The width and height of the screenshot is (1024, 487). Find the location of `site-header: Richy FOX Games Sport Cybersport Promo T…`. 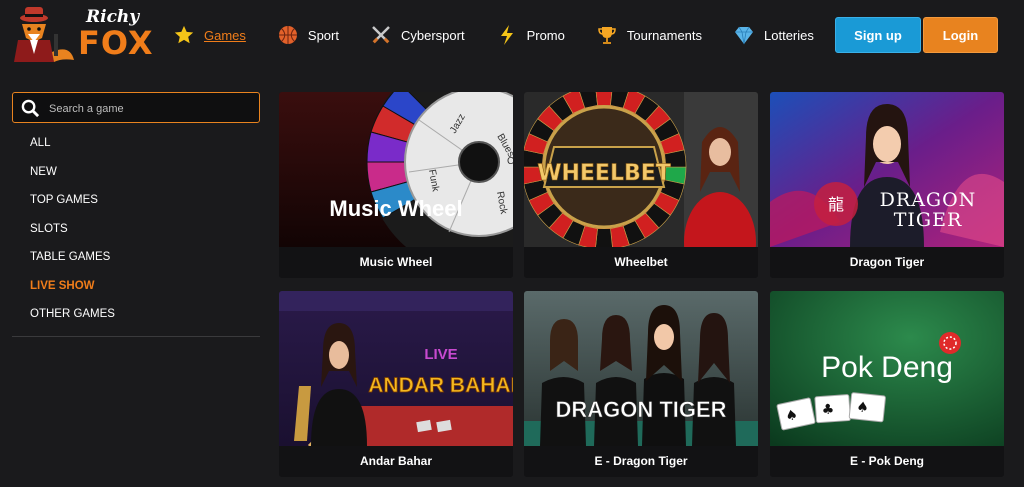

site-header: Richy FOX Games Sport Cybersport Promo T… is located at coordinates (512, 36).